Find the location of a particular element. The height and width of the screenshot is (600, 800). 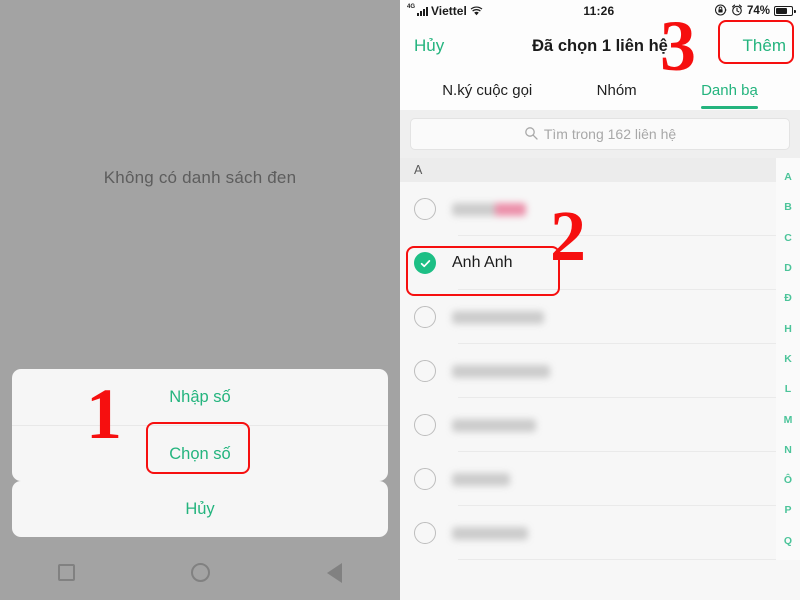

row-checkbox-checked is located at coordinates (425, 263).